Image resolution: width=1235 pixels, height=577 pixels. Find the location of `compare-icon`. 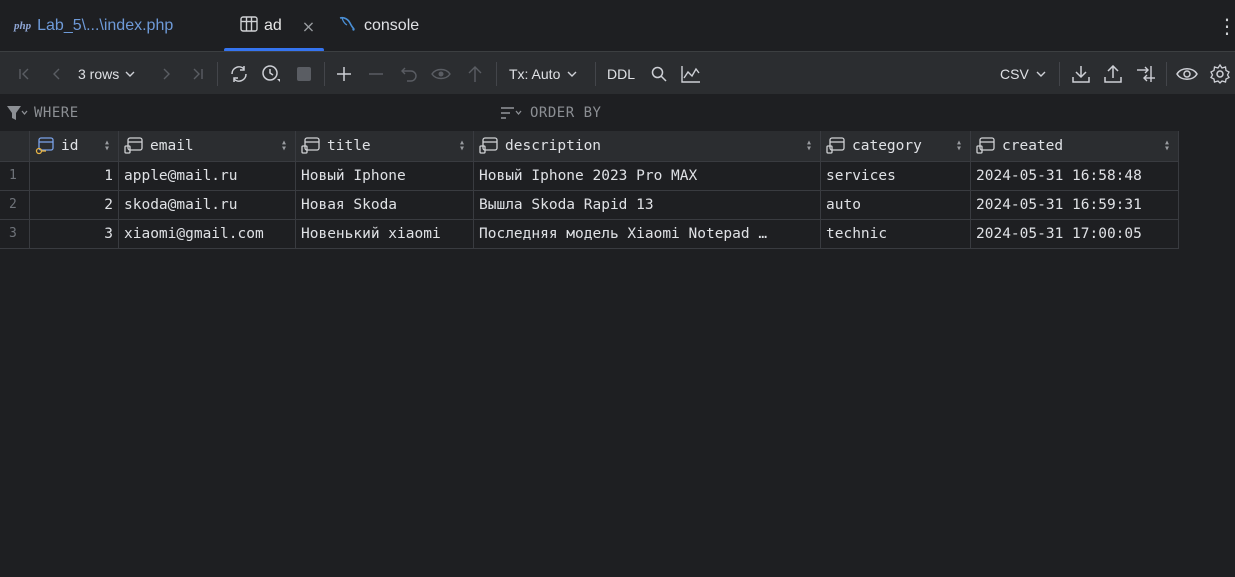

compare-icon is located at coordinates (1146, 74).